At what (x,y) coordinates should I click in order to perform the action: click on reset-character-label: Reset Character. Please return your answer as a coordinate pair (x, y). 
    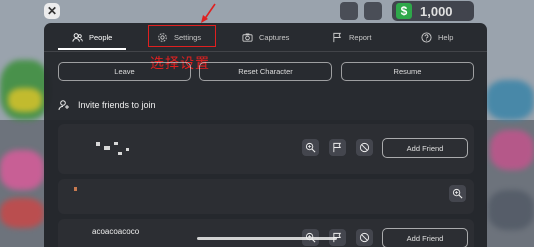
    Looking at the image, I should click on (265, 71).